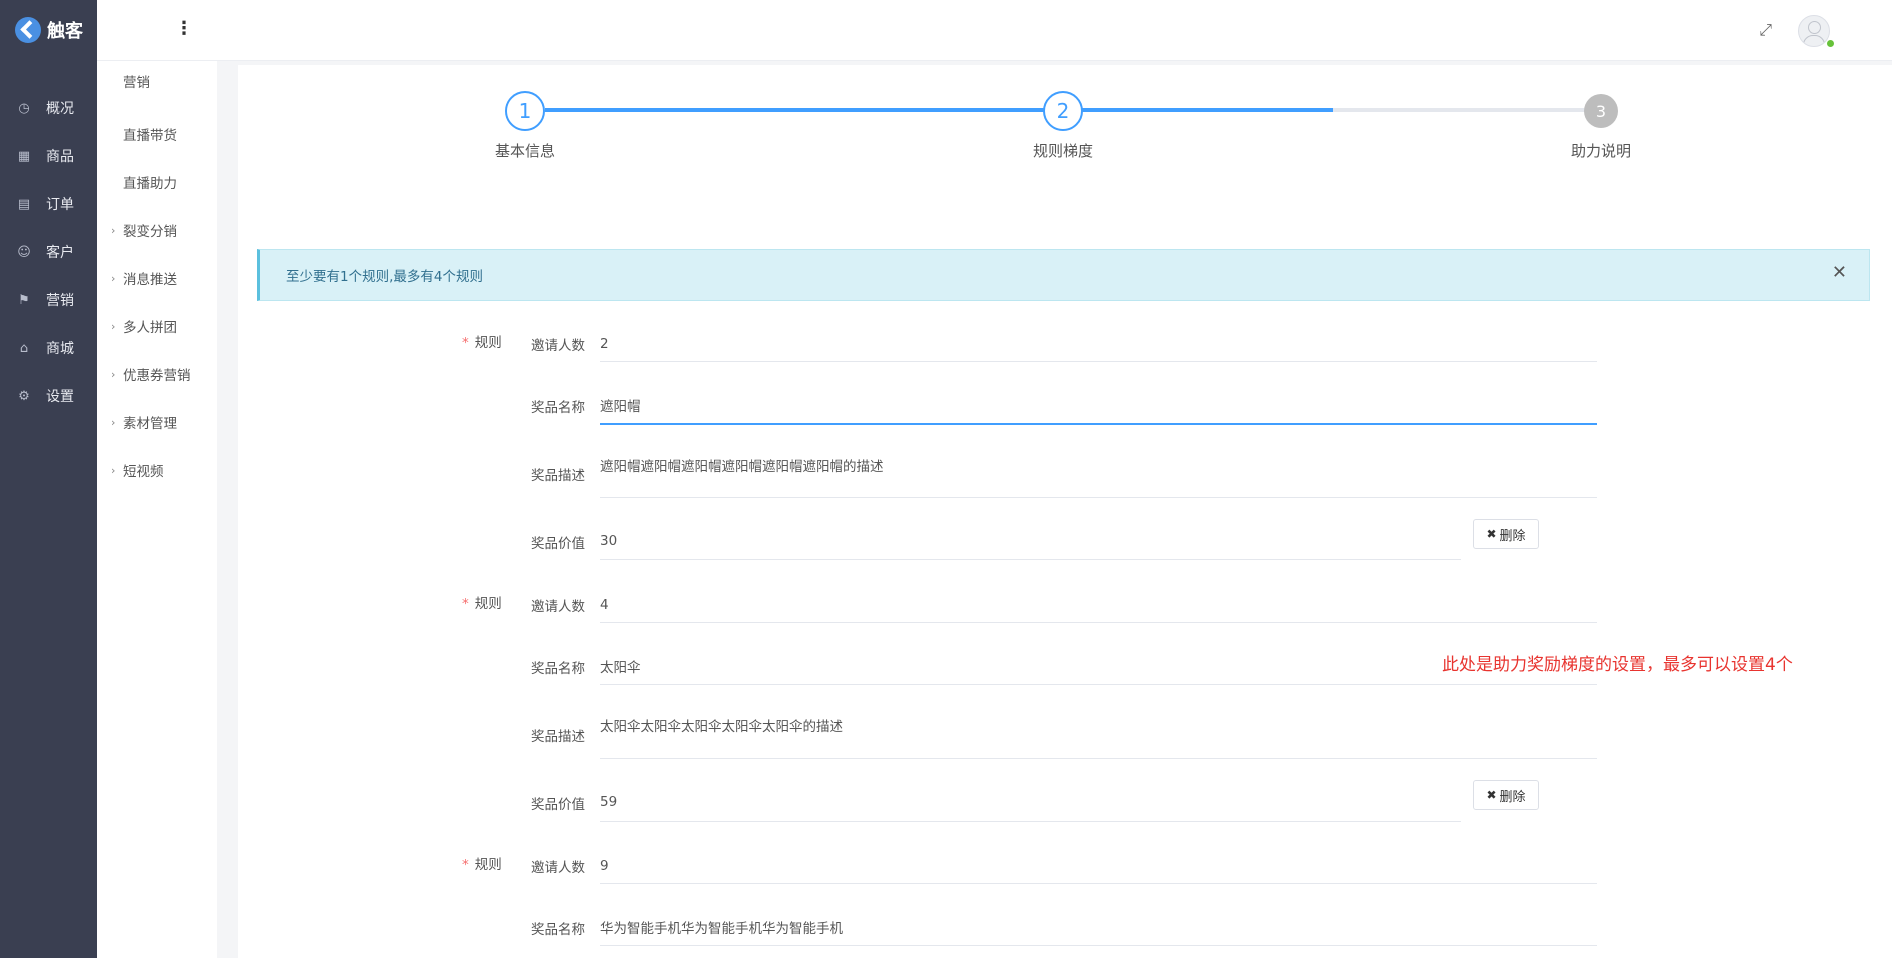  Describe the element at coordinates (1098, 344) in the screenshot. I see `rule-1-invite-input` at that location.